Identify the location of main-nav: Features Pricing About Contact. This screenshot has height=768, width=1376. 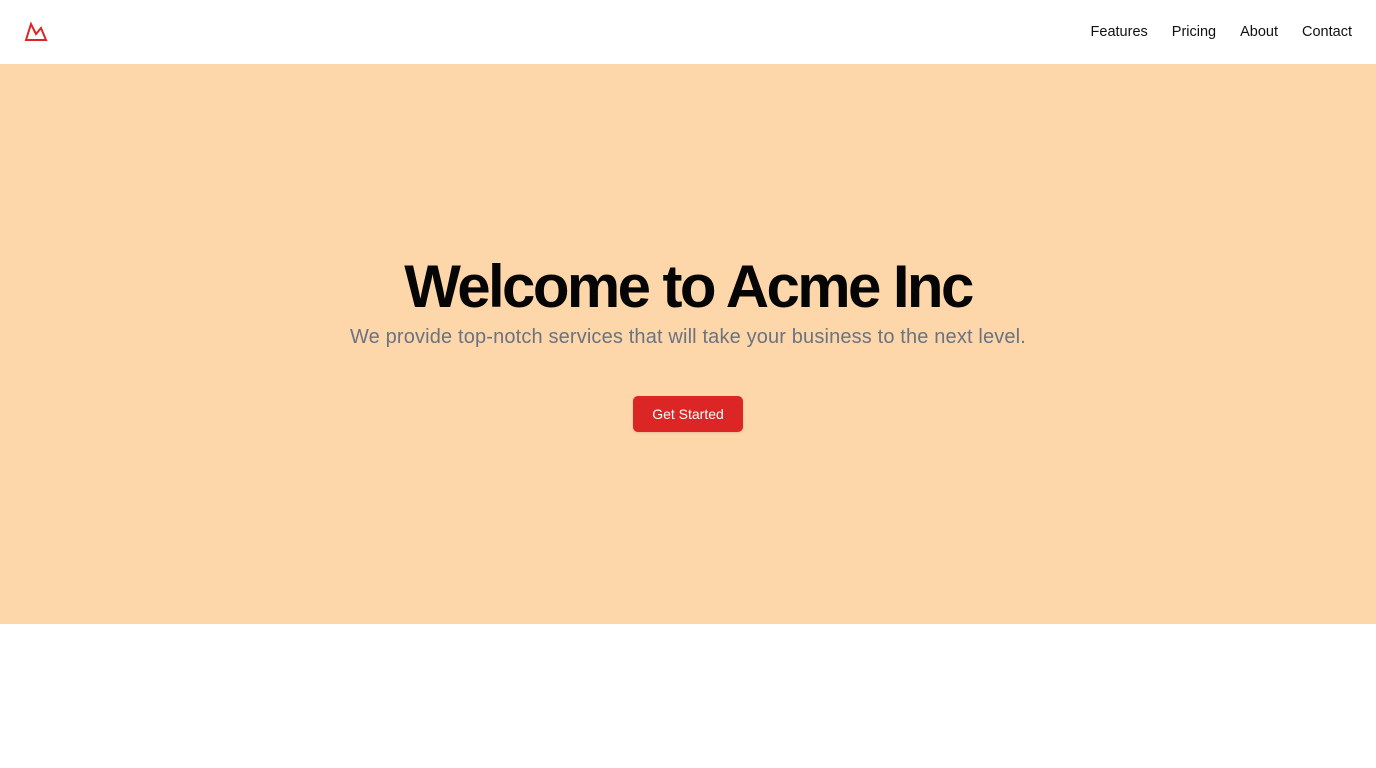
(1221, 32).